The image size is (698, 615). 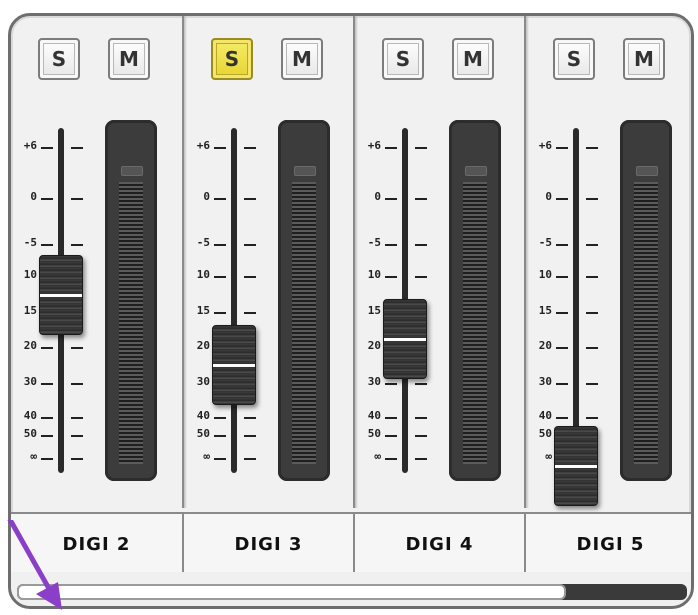 What do you see at coordinates (607, 544) in the screenshot?
I see `channel-name: DIGI 5` at bounding box center [607, 544].